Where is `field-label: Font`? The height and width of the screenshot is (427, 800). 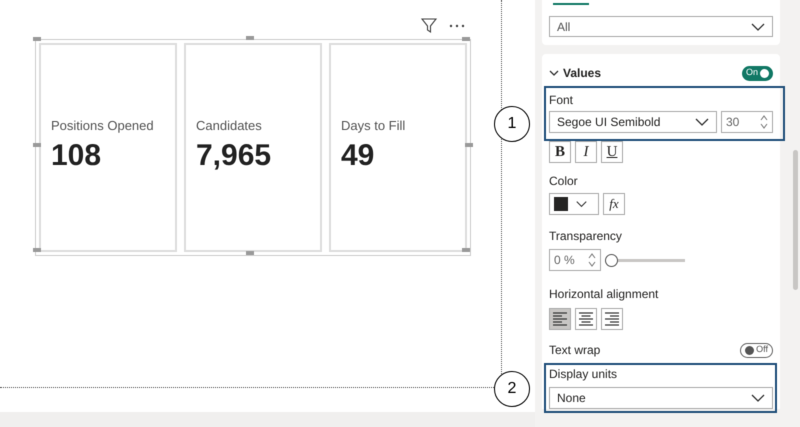 field-label: Font is located at coordinates (561, 100).